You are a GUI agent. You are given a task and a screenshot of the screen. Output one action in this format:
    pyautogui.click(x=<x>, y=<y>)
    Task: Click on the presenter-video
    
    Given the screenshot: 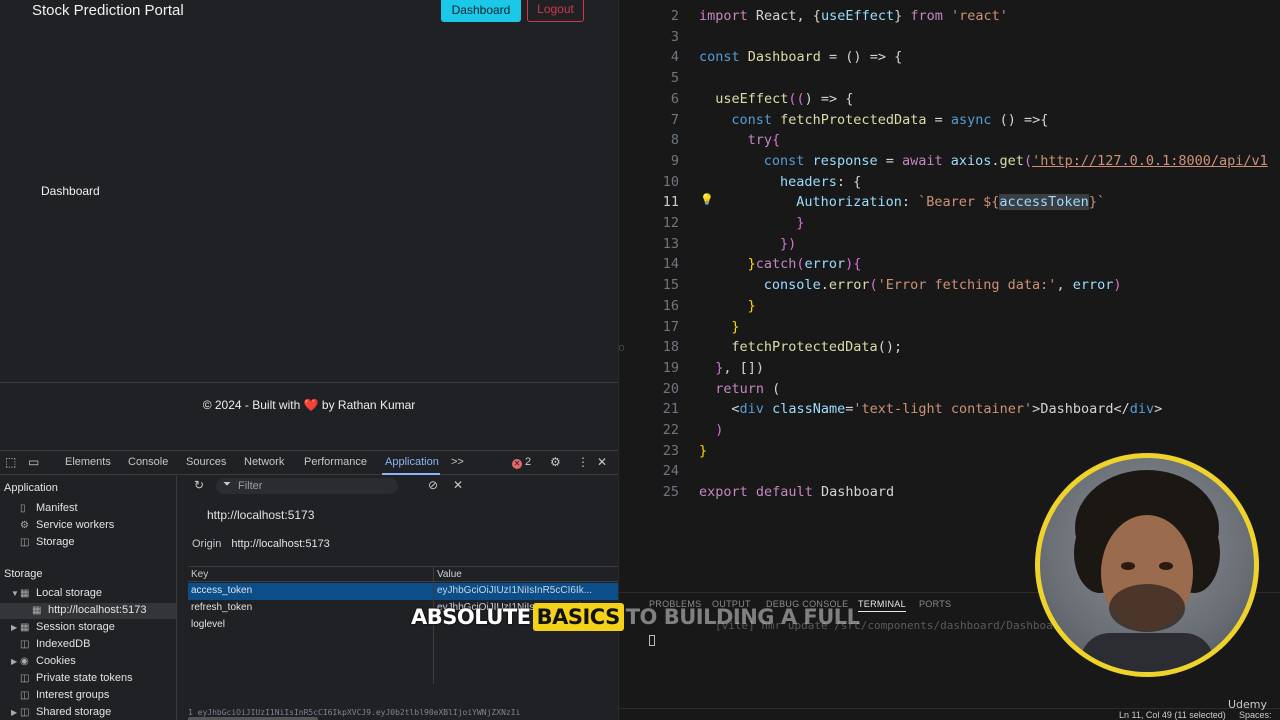 What is the action you would take?
    pyautogui.click(x=1147, y=565)
    